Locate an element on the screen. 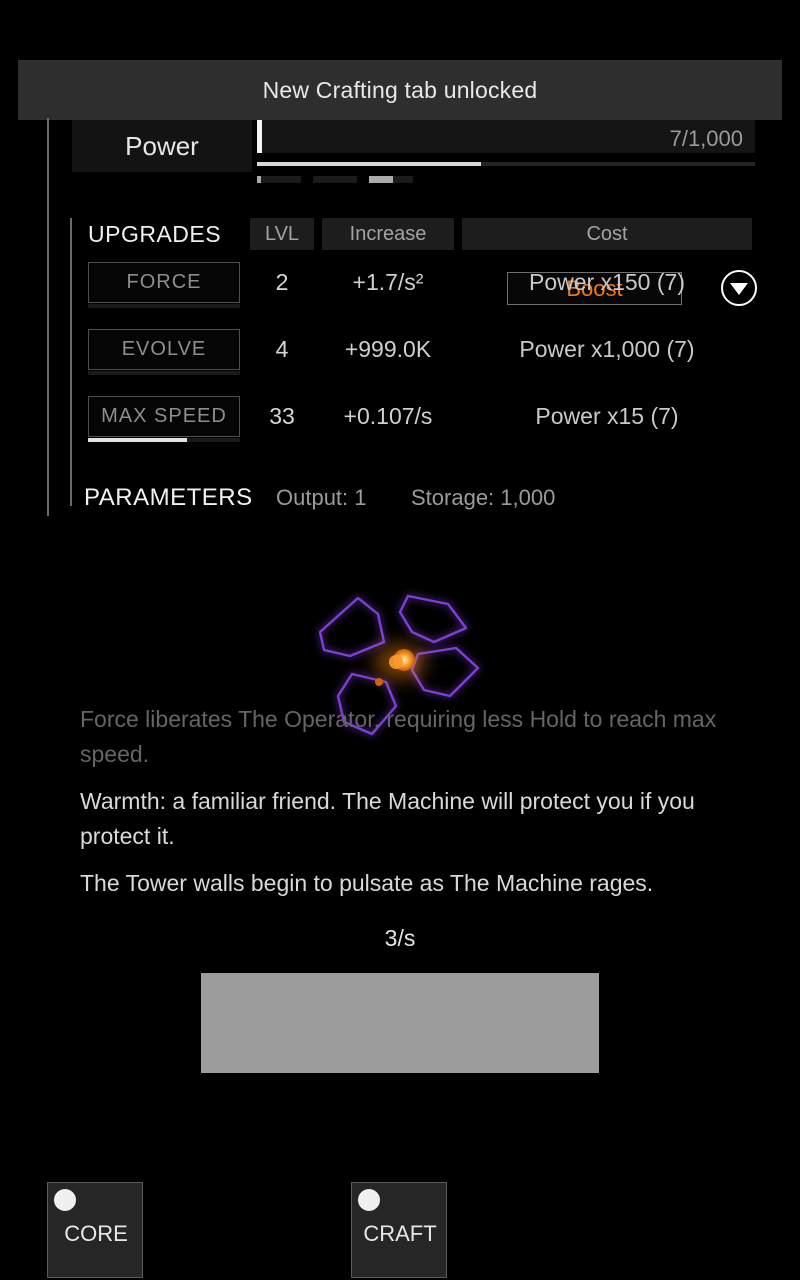 The width and height of the screenshot is (800, 1280). upgrade-button-force: FORCE is located at coordinates (164, 282).